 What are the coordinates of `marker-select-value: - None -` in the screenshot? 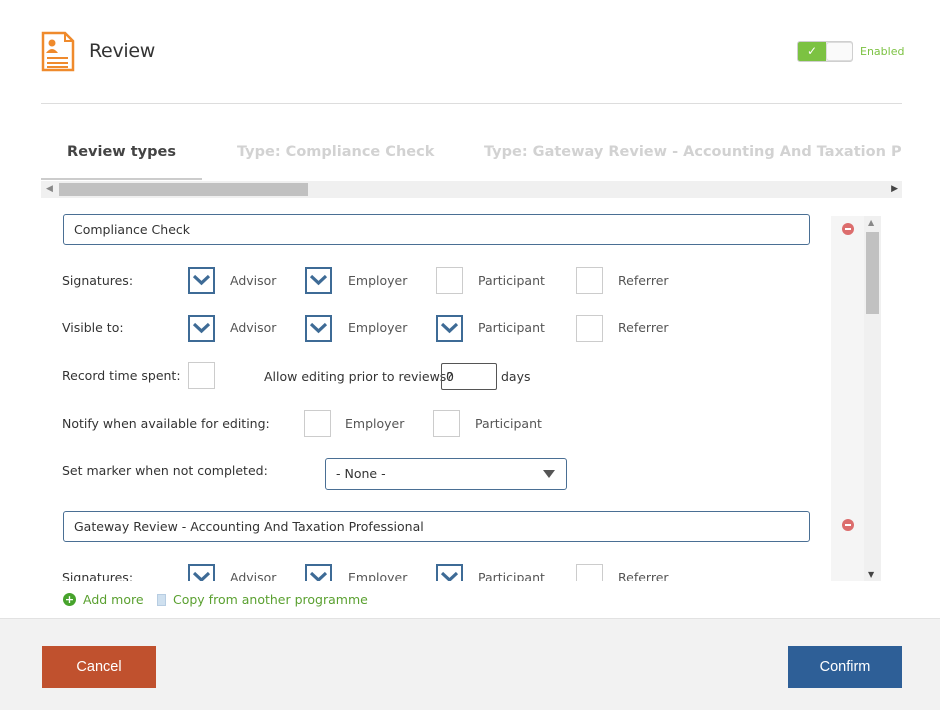 It's located at (361, 473).